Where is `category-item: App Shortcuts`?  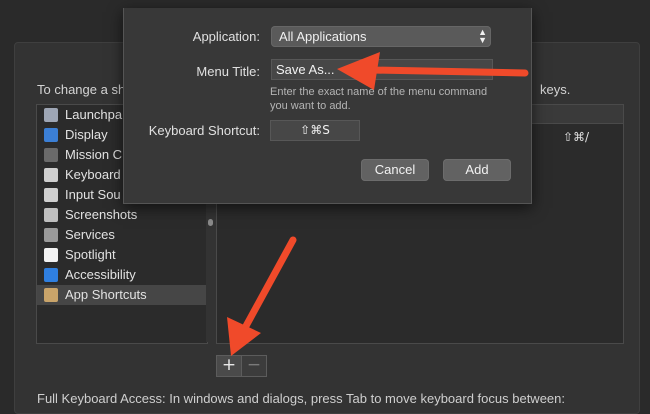 category-item: App Shortcuts is located at coordinates (122, 295).